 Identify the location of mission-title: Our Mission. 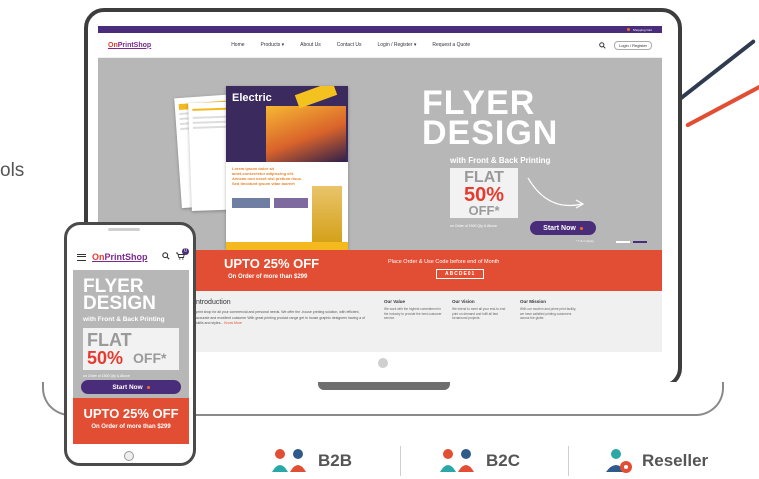
(533, 301).